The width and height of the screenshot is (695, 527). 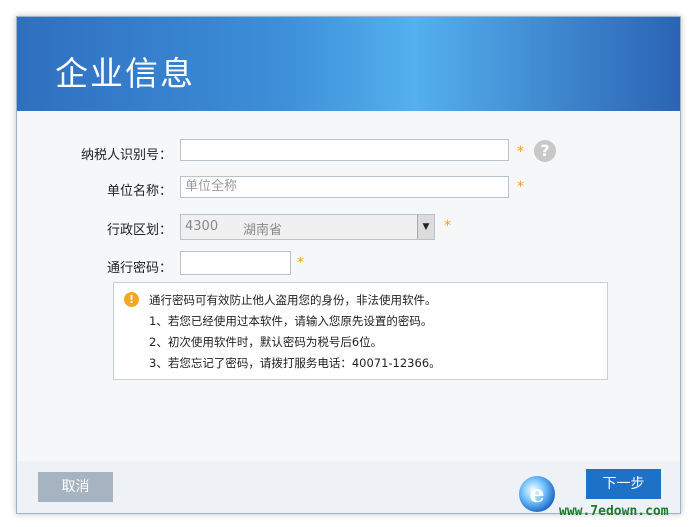 What do you see at coordinates (266, 342) in the screenshot?
I see `notice-line: 2、初次使用软件时，默认密码为税号后6位。` at bounding box center [266, 342].